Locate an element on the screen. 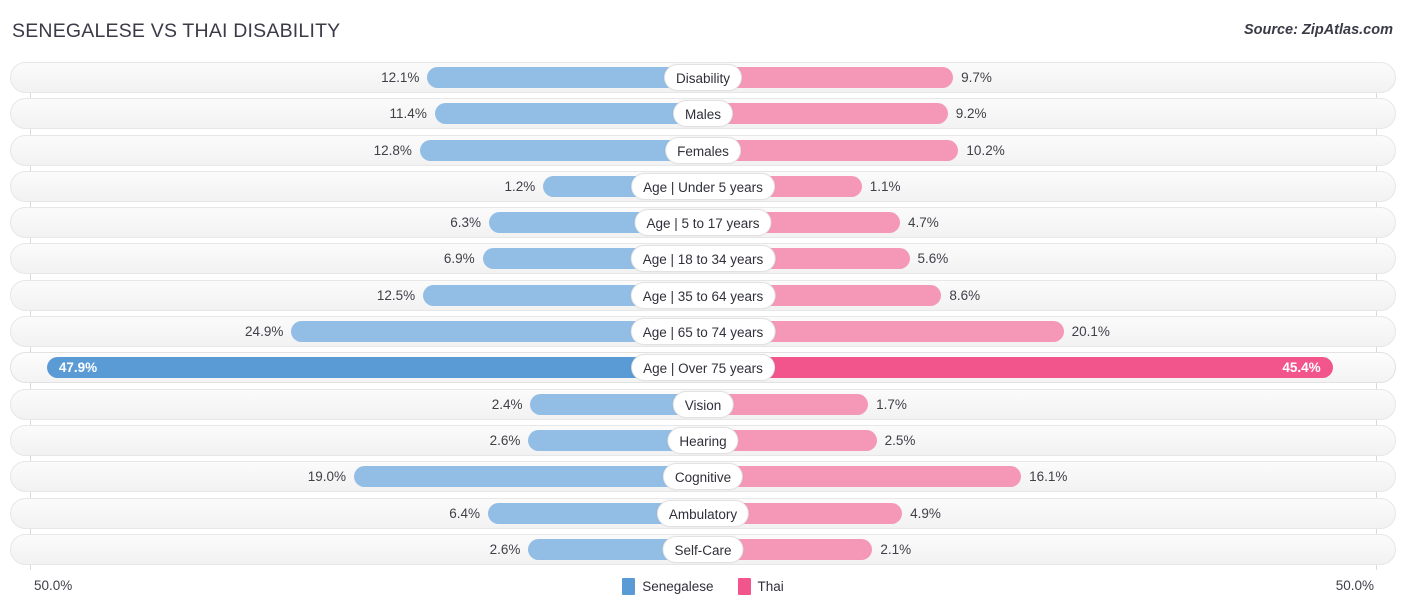  value-label-thai: 1.1% is located at coordinates (885, 186).